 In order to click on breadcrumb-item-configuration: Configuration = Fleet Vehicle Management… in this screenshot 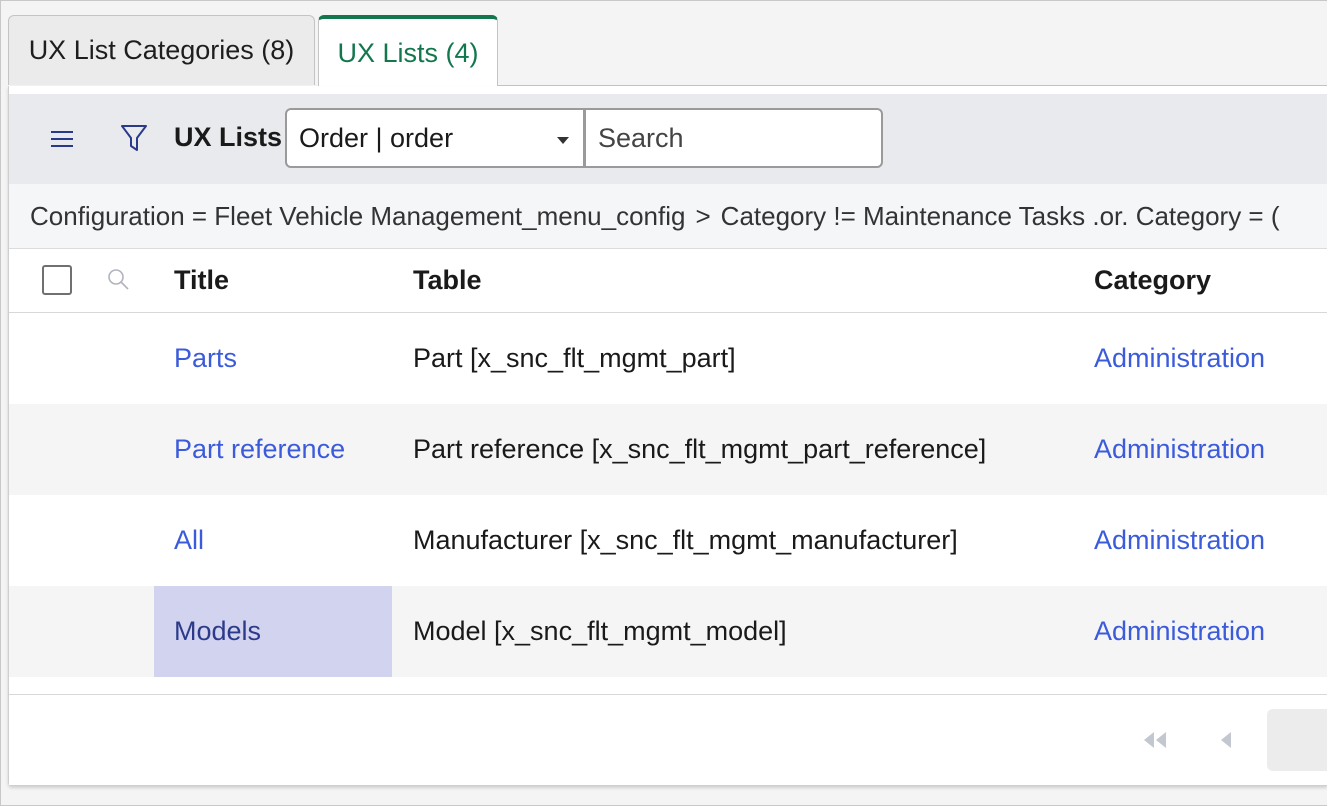, I will do `click(347, 216)`.